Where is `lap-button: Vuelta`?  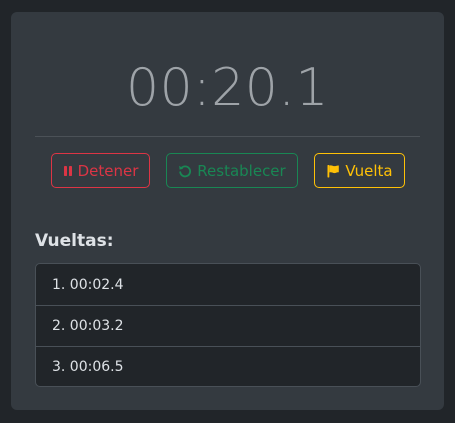
lap-button: Vuelta is located at coordinates (359, 170).